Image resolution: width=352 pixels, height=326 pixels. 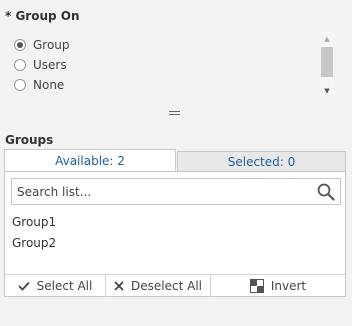 I want to click on select-all-button: Select All, so click(x=55, y=286).